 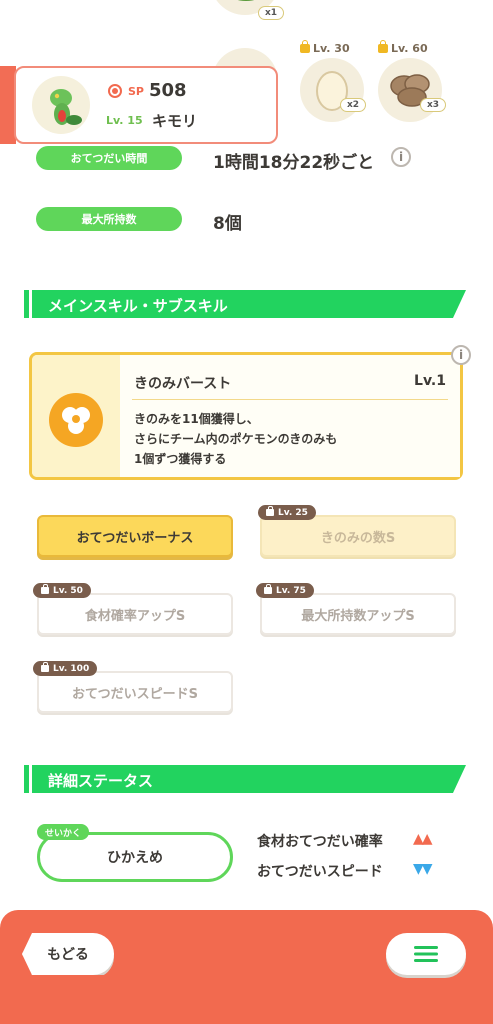 I want to click on ingredient-slot-3: Lv. 60 x3, so click(x=414, y=81).